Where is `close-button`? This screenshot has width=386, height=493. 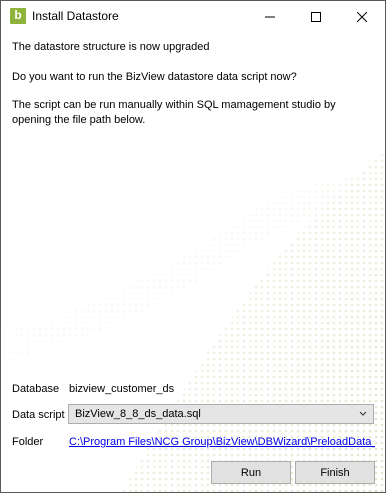 close-button is located at coordinates (362, 16).